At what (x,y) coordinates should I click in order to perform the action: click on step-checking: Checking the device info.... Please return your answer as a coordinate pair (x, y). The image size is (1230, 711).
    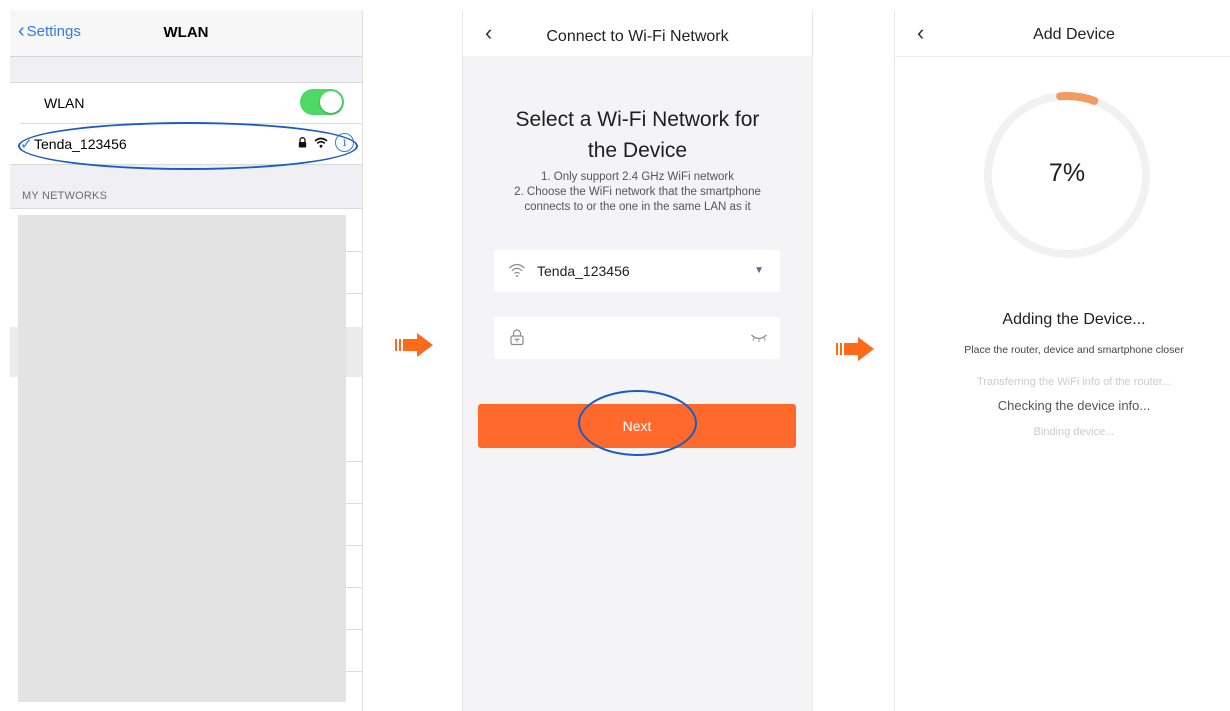
    Looking at the image, I should click on (1074, 405).